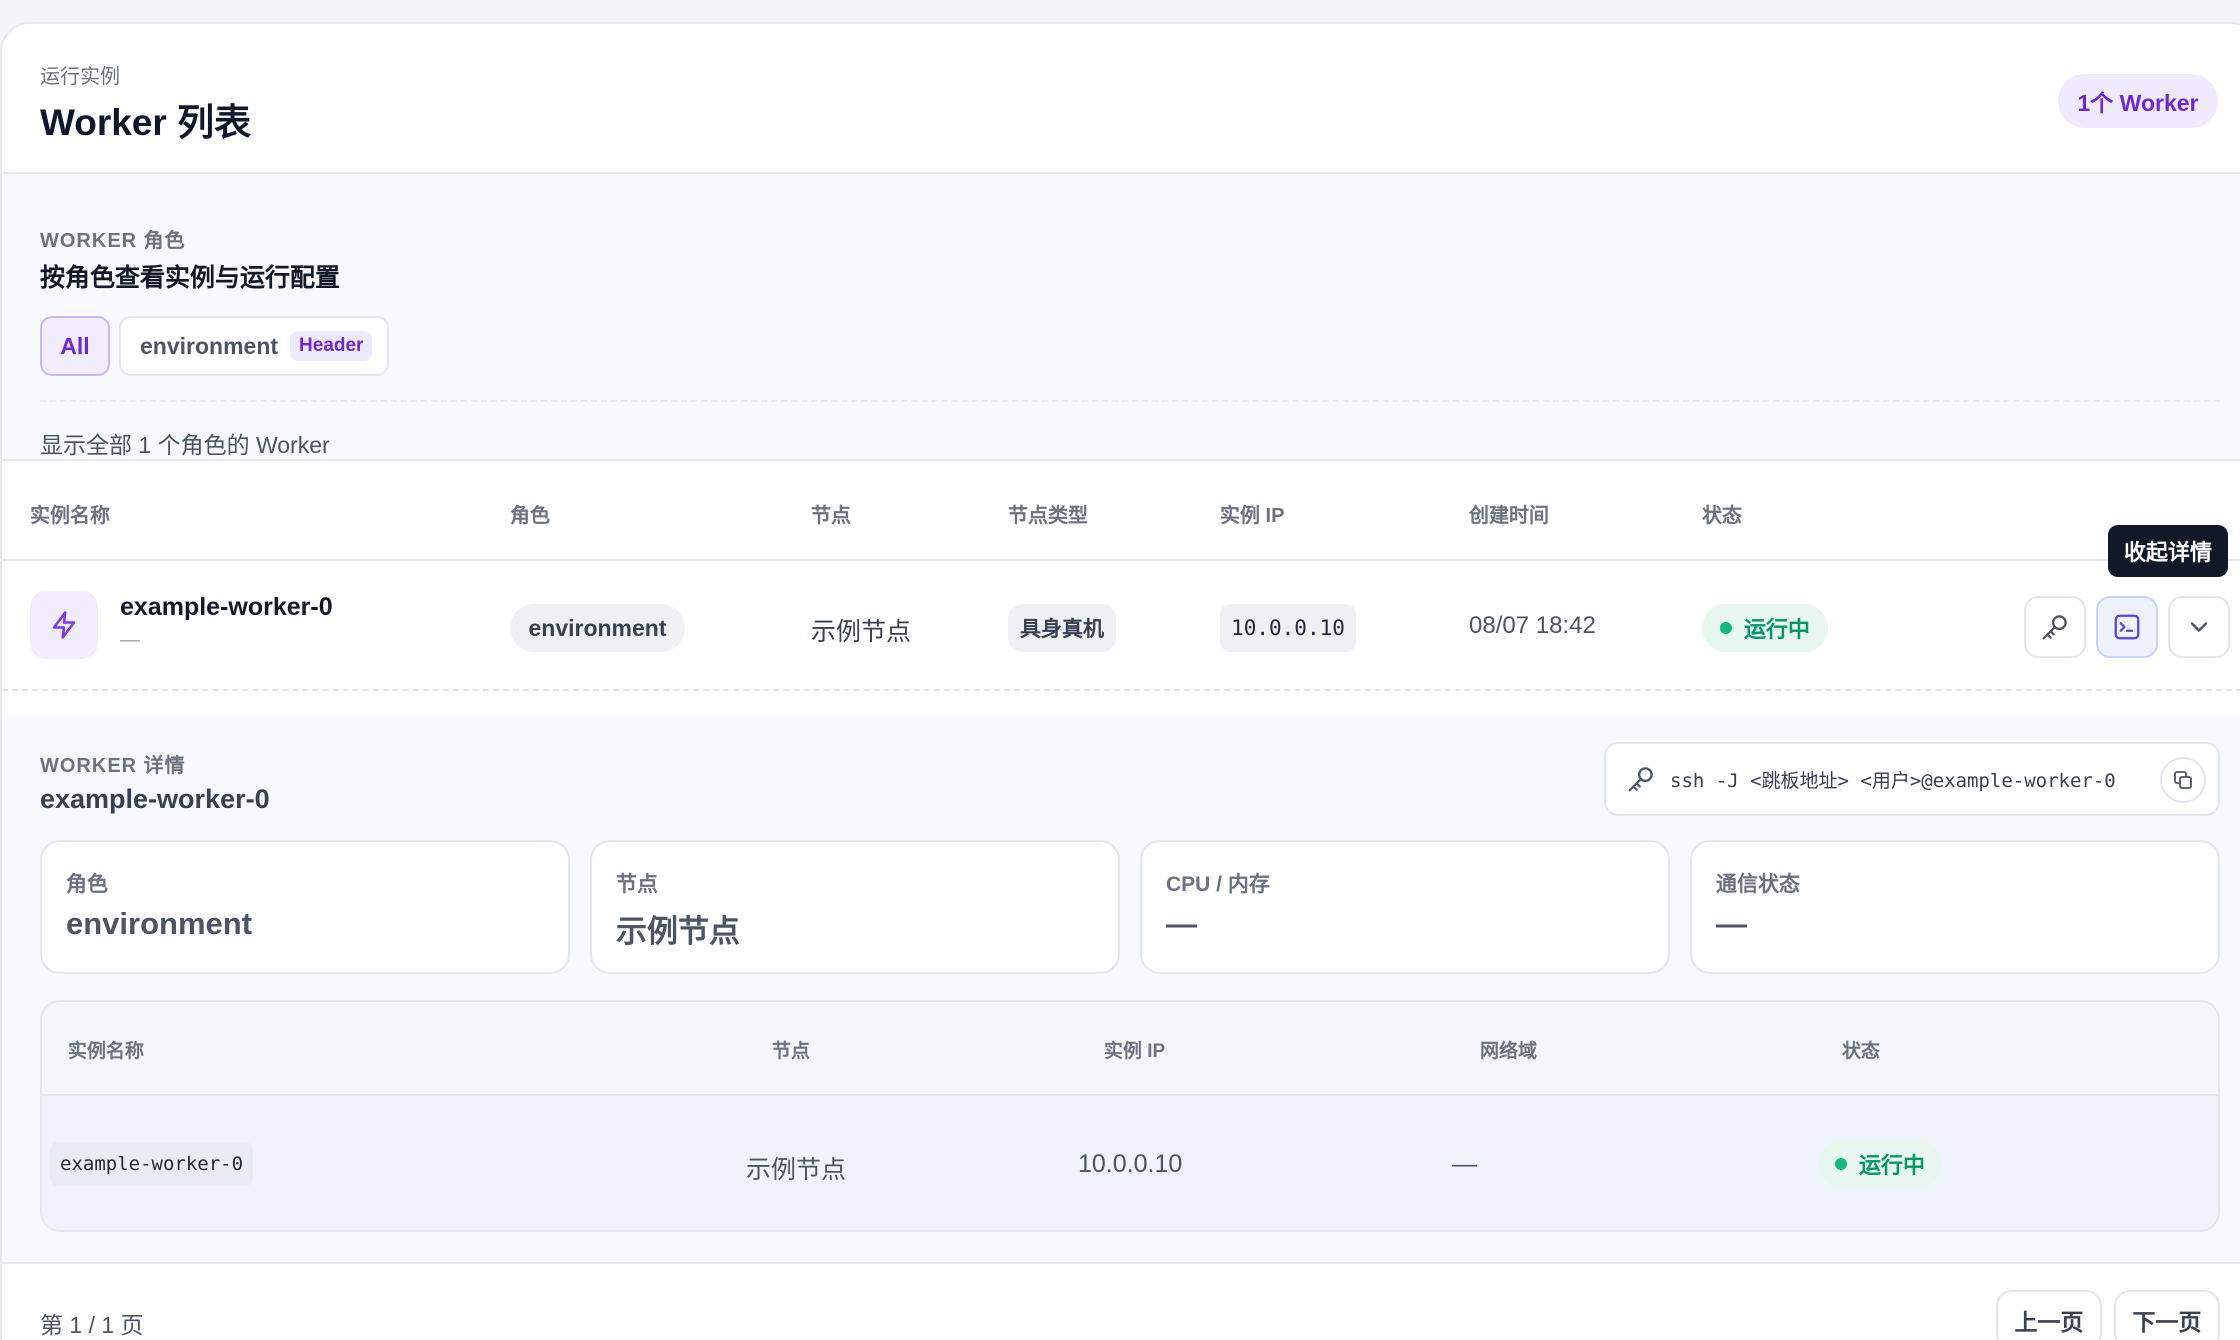  What do you see at coordinates (331, 346) in the screenshot?
I see `role-chip-tag: Header` at bounding box center [331, 346].